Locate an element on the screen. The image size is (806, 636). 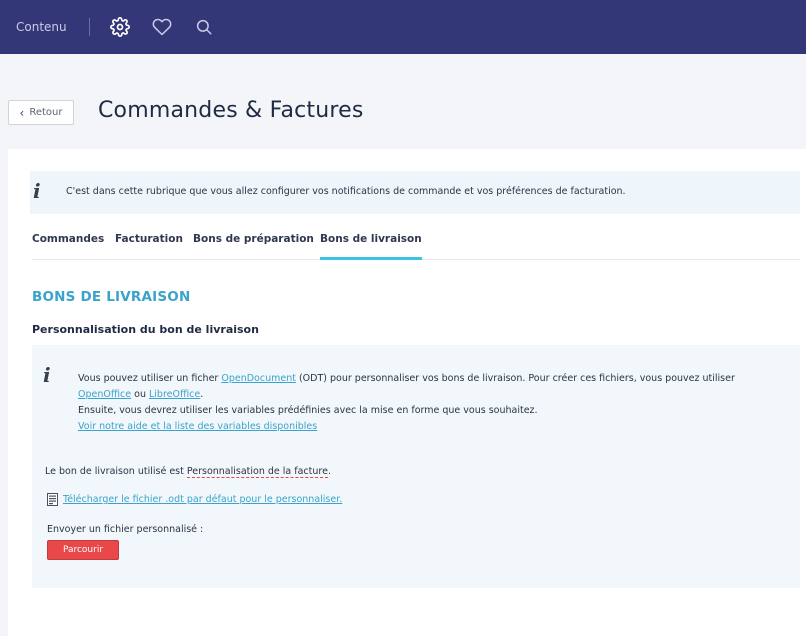
heart-icon is located at coordinates (162, 27).